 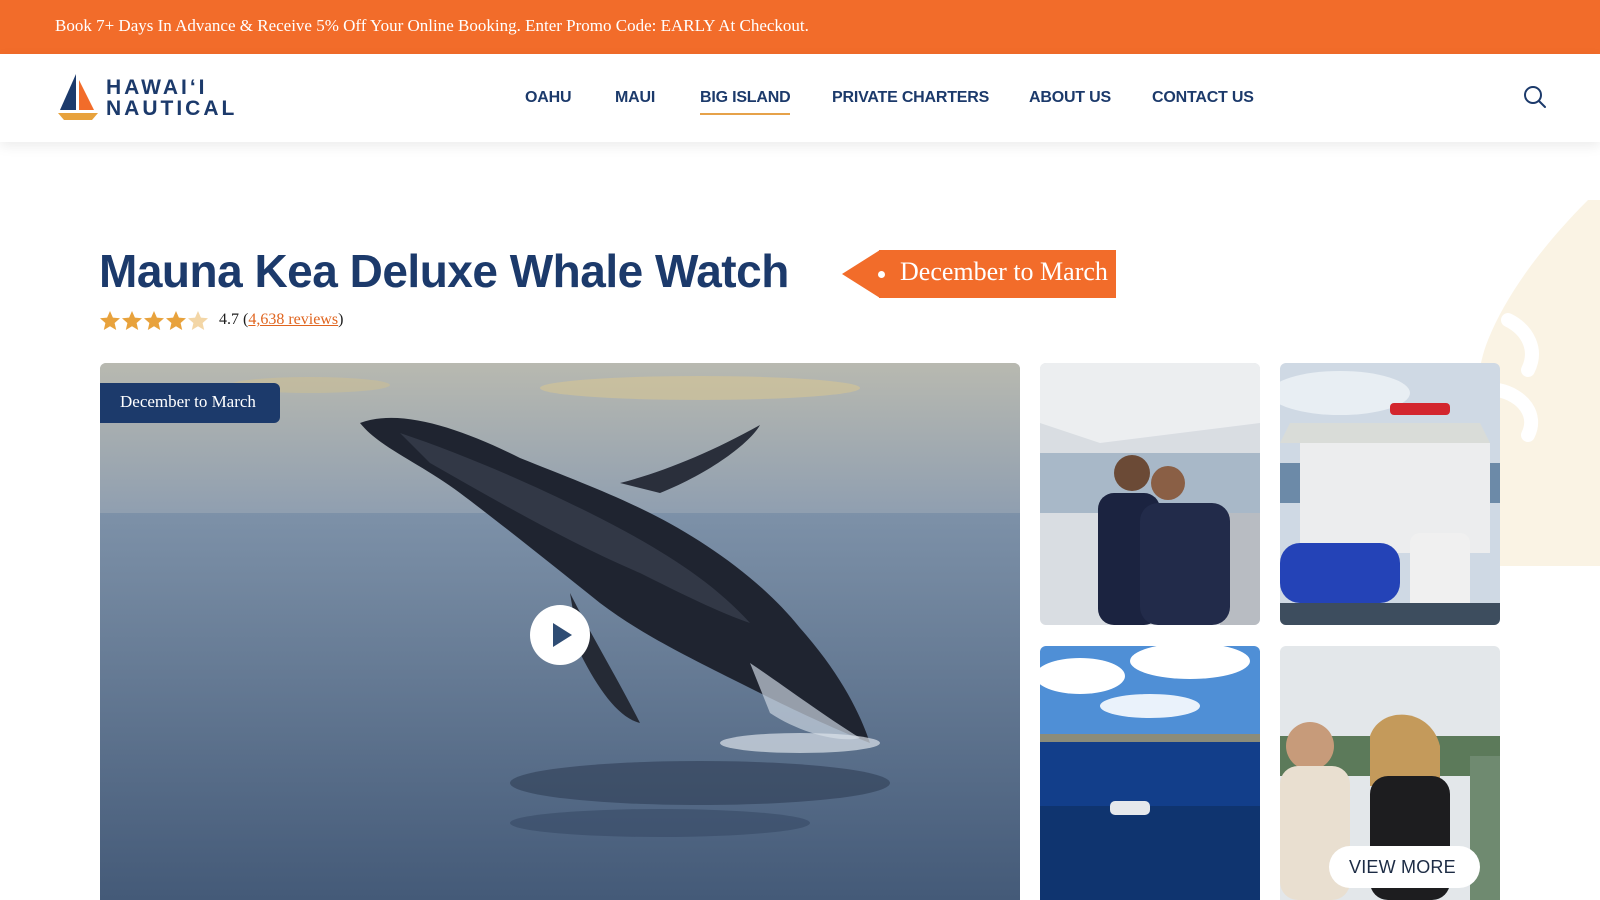 What do you see at coordinates (293, 319) in the screenshot?
I see `reviews-link: 4,638 reviews` at bounding box center [293, 319].